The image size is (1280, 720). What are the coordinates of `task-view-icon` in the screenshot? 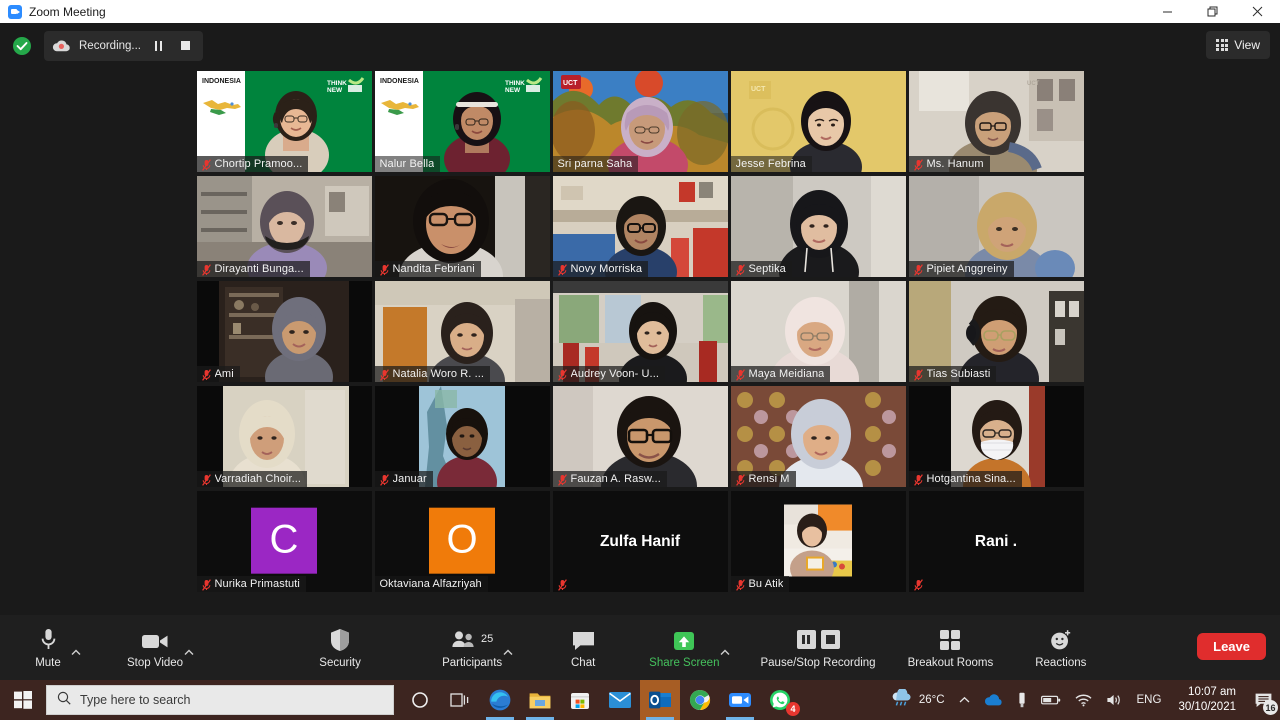 It's located at (460, 700).